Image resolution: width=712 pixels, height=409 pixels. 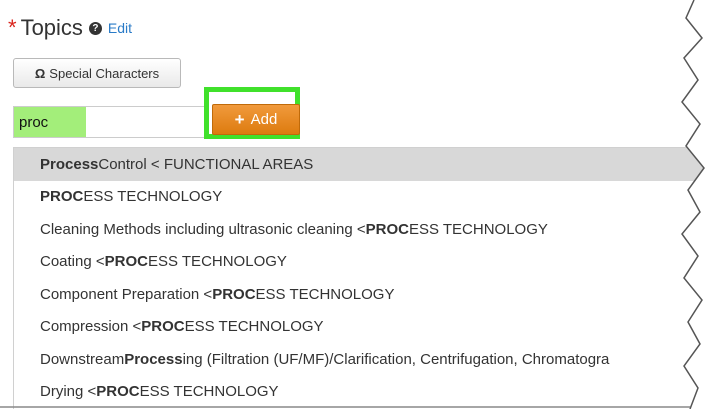 I want to click on edit-link: Edit, so click(x=120, y=28).